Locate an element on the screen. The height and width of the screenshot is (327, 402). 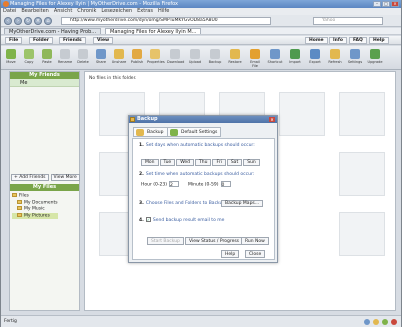
stop-icon: × is located at coordinates (38, 21).